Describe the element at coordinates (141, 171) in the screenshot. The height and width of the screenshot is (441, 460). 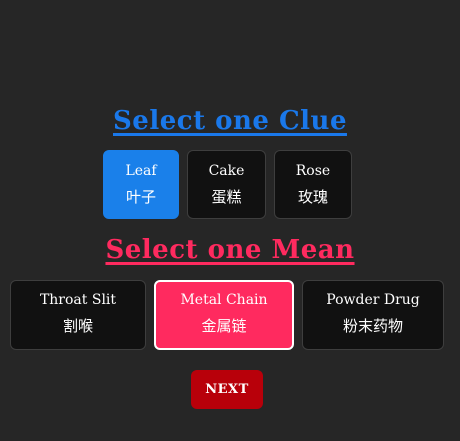
I see `clue-option-label-en: Leaf` at that location.